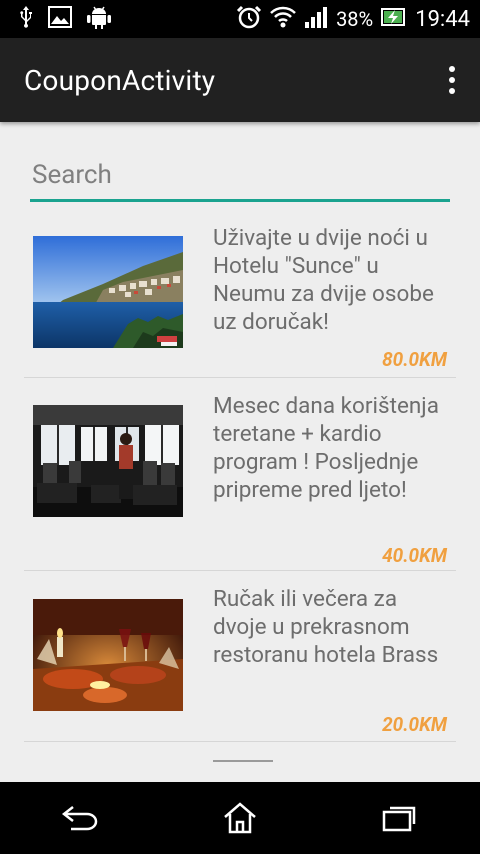 Image resolution: width=480 pixels, height=854 pixels. I want to click on search-input, so click(242, 175).